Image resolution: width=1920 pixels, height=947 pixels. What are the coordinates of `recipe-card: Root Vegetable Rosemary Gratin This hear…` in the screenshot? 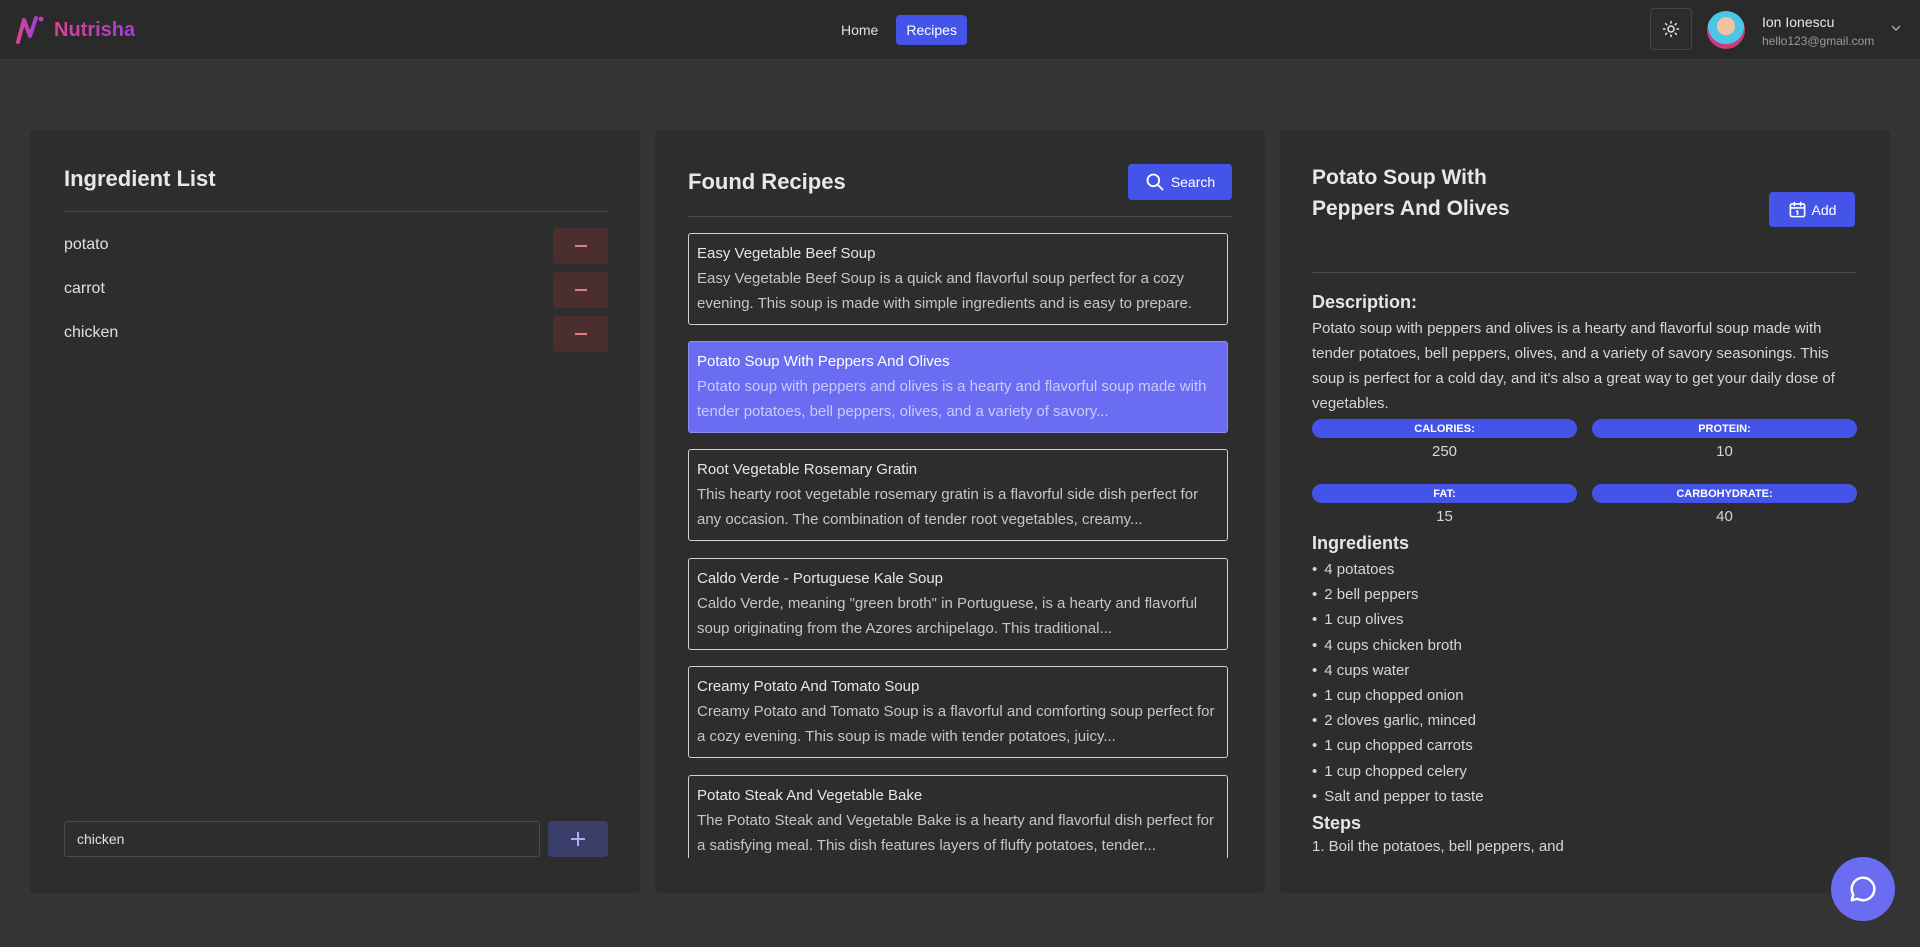 It's located at (958, 495).